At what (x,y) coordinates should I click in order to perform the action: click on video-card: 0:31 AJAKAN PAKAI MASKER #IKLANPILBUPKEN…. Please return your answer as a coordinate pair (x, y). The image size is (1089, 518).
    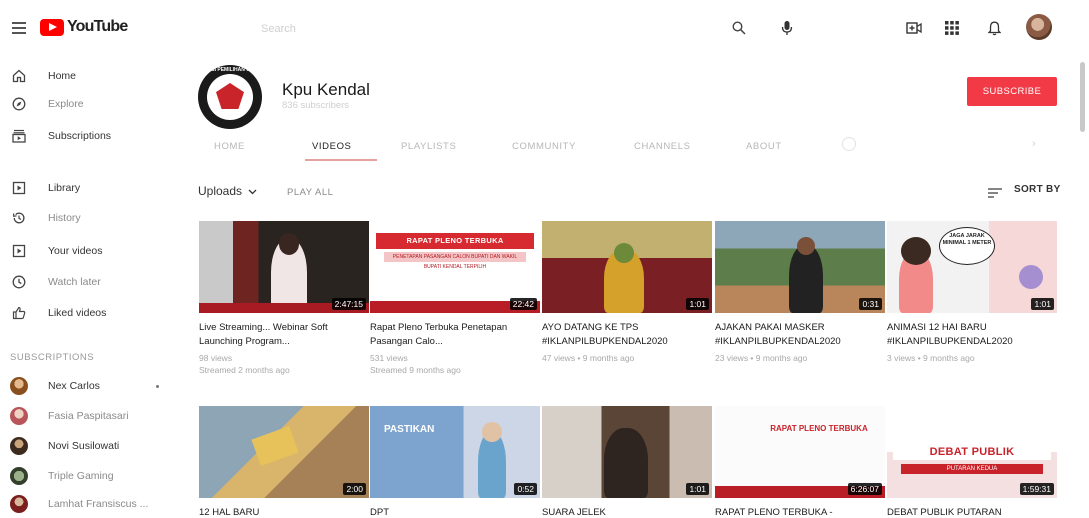
    Looking at the image, I should click on (800, 292).